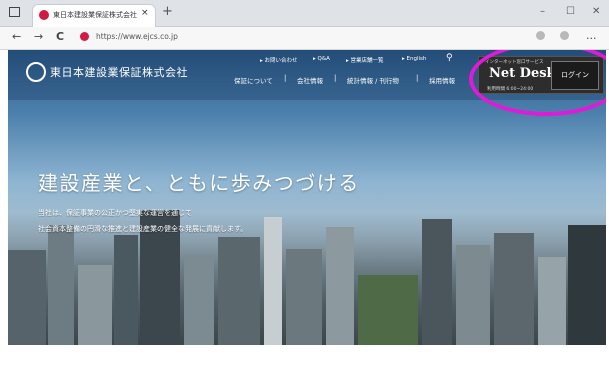  What do you see at coordinates (365, 60) in the screenshot?
I see `util-link-branches: ▸ 営業店舗一覧` at bounding box center [365, 60].